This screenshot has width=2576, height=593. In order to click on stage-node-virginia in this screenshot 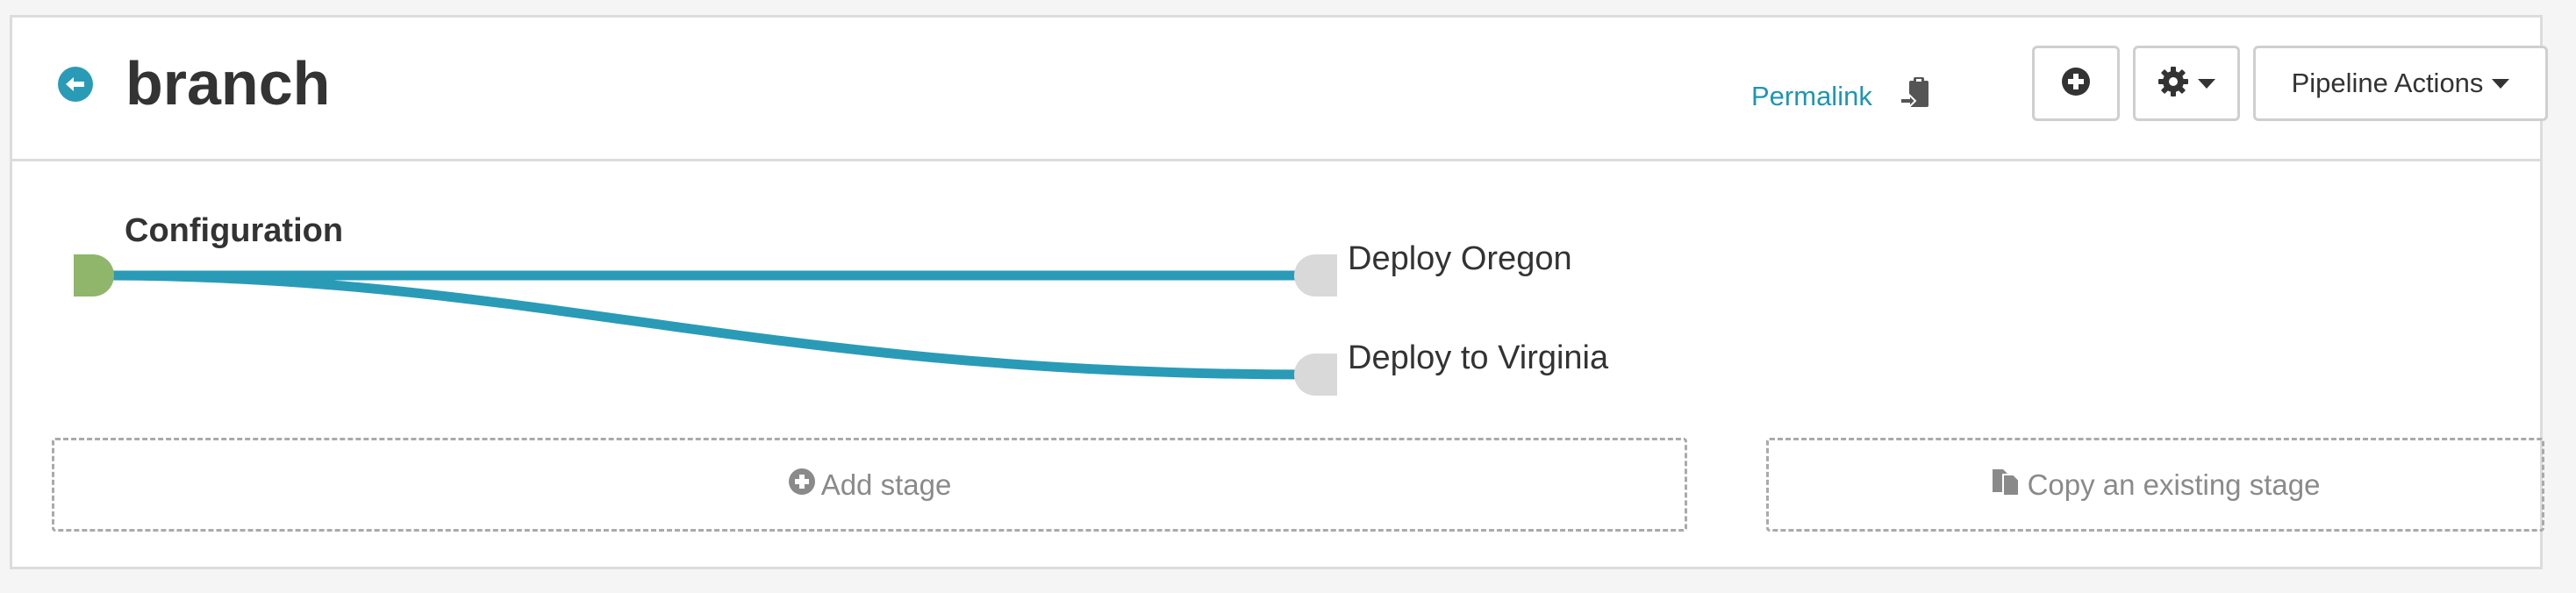, I will do `click(1315, 375)`.